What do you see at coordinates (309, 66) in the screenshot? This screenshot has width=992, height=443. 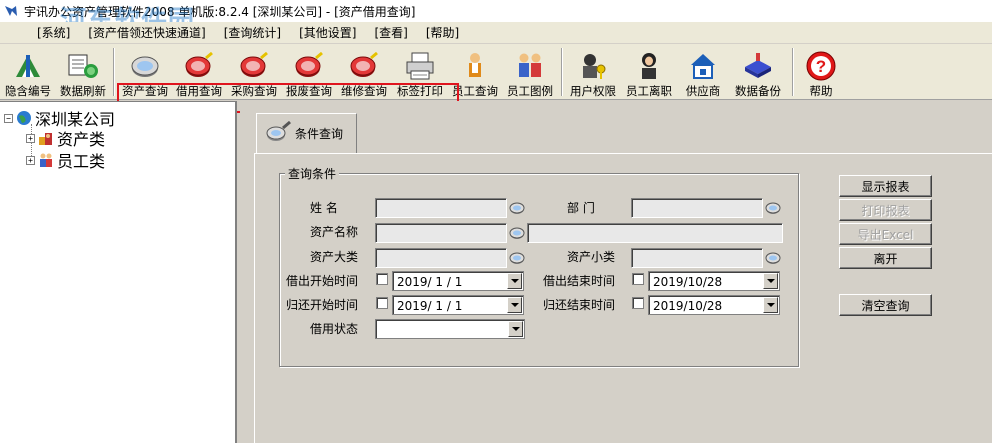 I see `scrap-query-icon` at bounding box center [309, 66].